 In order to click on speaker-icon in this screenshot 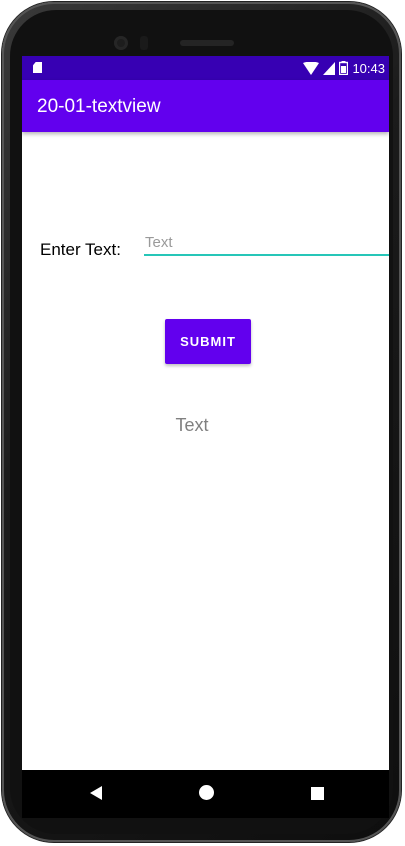, I will do `click(207, 43)`.